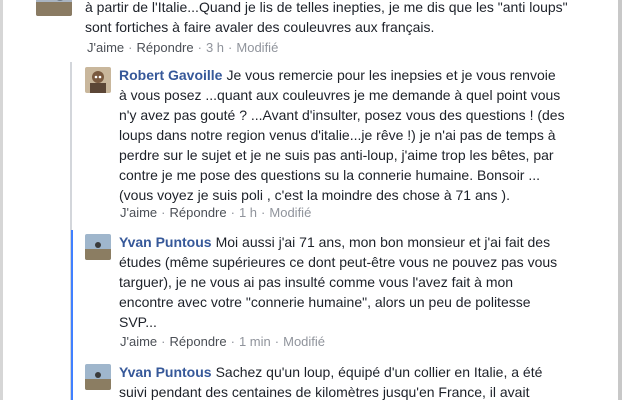 The width and height of the screenshot is (630, 402). I want to click on timestamp: 1 h, so click(248, 212).